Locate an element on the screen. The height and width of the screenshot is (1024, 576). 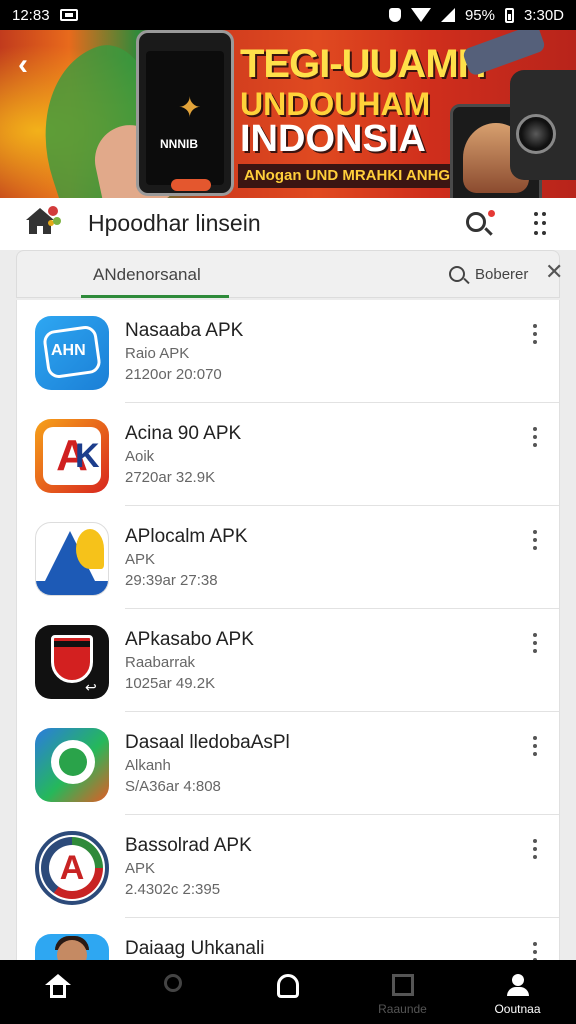
app-tag: Raabarrak is located at coordinates (160, 662).